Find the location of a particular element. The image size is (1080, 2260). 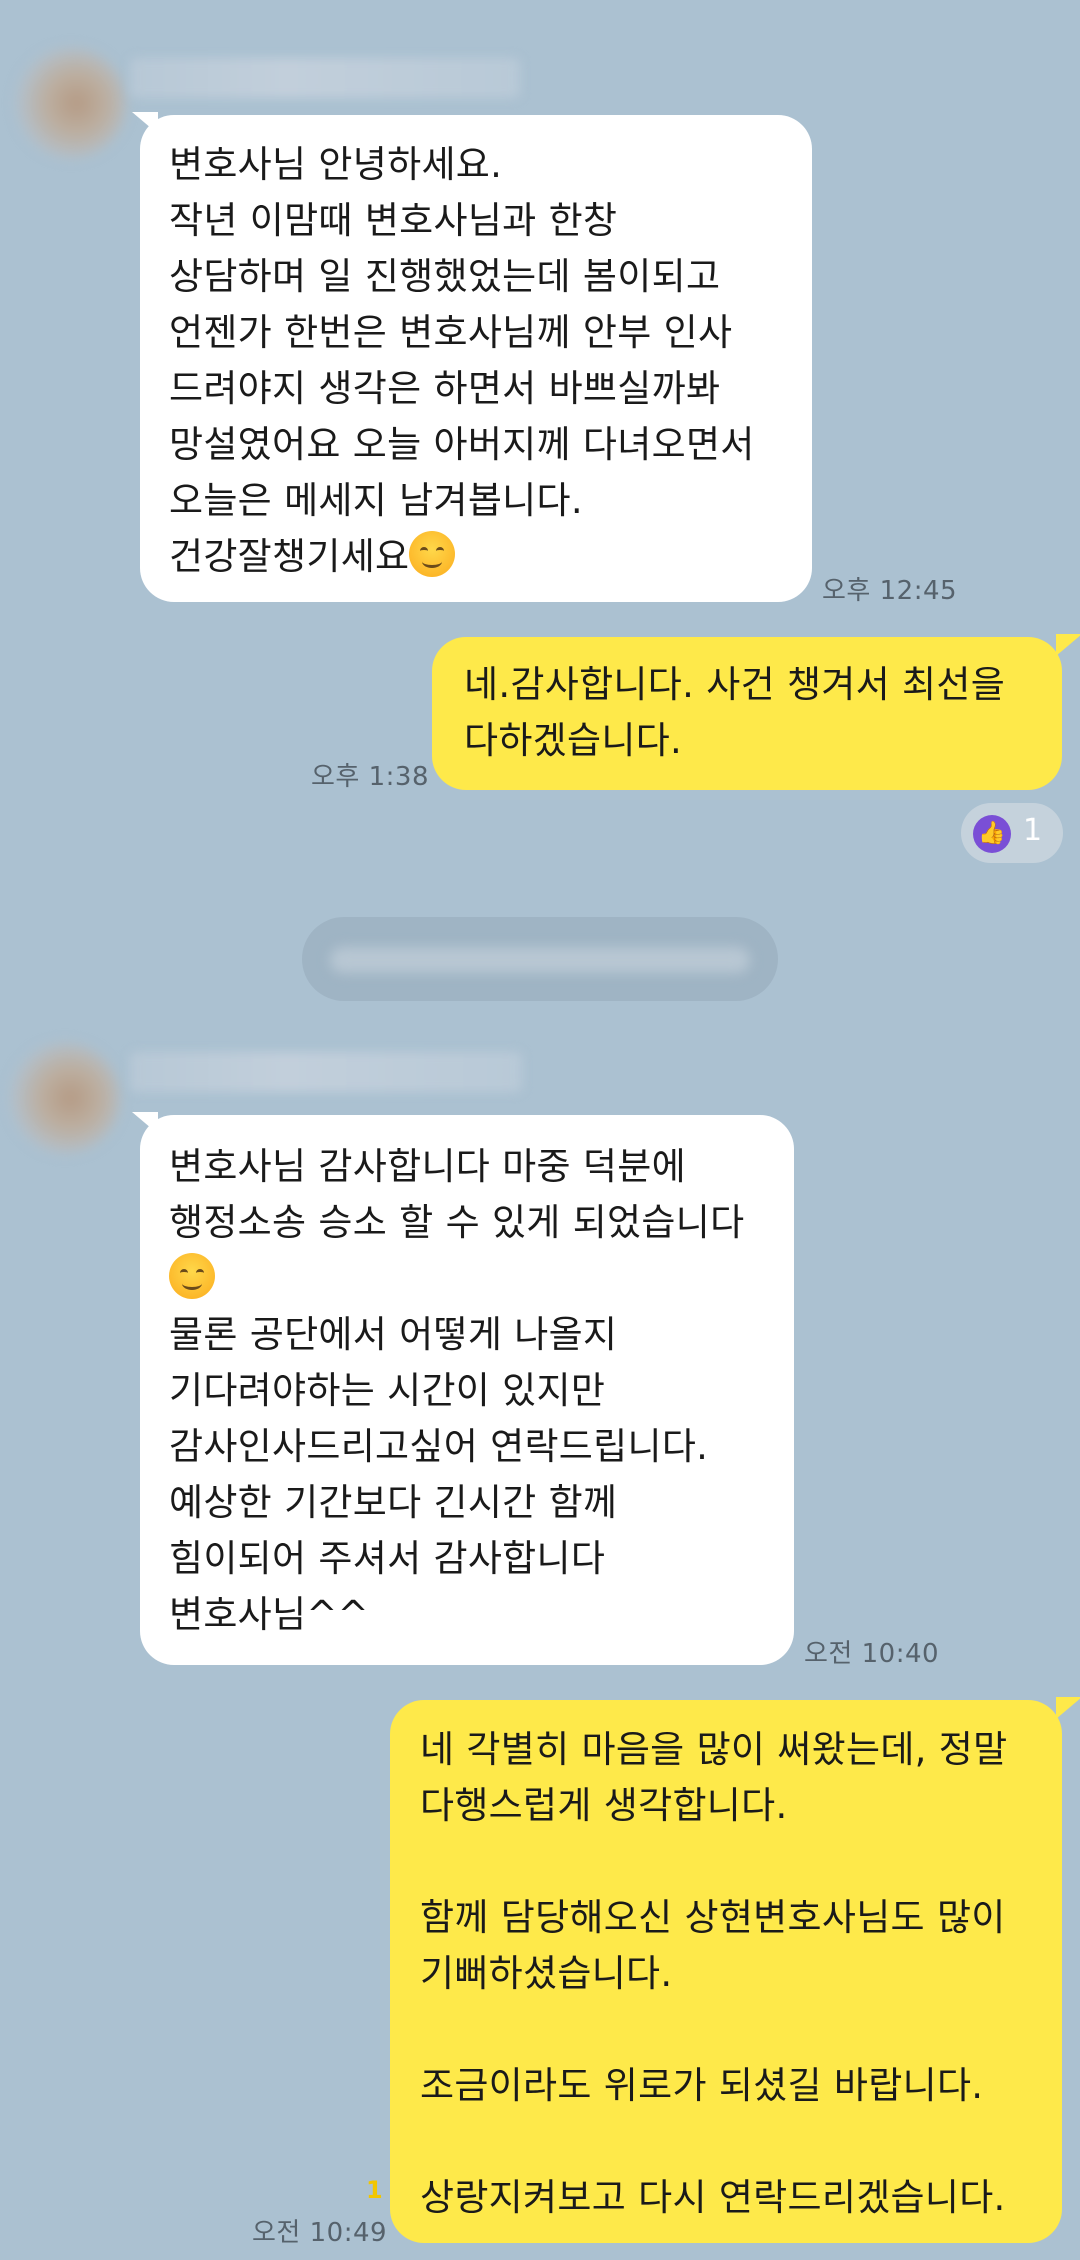

outgoing-message-bubble: 네.감사합니다. 사건 챙겨서 최선을 다하겠습니다. is located at coordinates (747, 713).